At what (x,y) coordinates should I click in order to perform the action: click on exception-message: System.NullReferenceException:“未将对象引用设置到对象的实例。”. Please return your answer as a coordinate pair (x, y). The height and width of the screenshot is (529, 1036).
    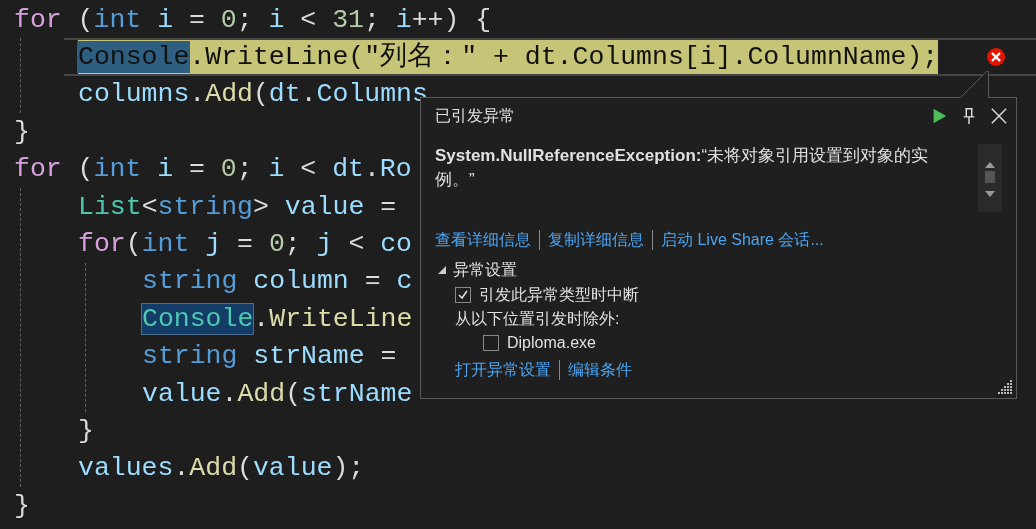
    Looking at the image, I should click on (682, 168).